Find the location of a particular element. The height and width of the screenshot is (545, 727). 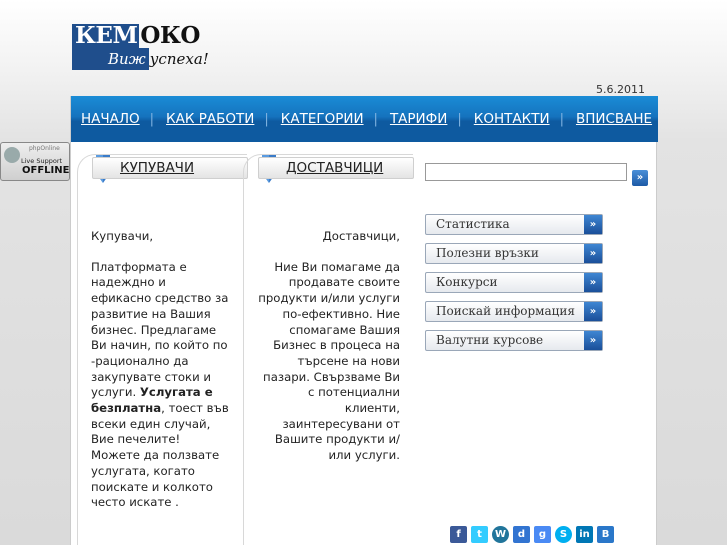

nav-login: ВПИСВАНЕ is located at coordinates (618, 119).